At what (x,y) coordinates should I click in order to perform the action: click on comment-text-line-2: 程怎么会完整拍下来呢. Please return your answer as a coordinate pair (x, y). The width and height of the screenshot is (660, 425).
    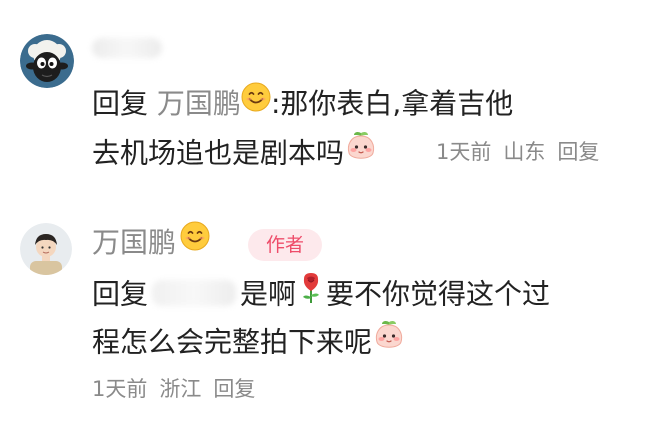
    Looking at the image, I should click on (249, 342).